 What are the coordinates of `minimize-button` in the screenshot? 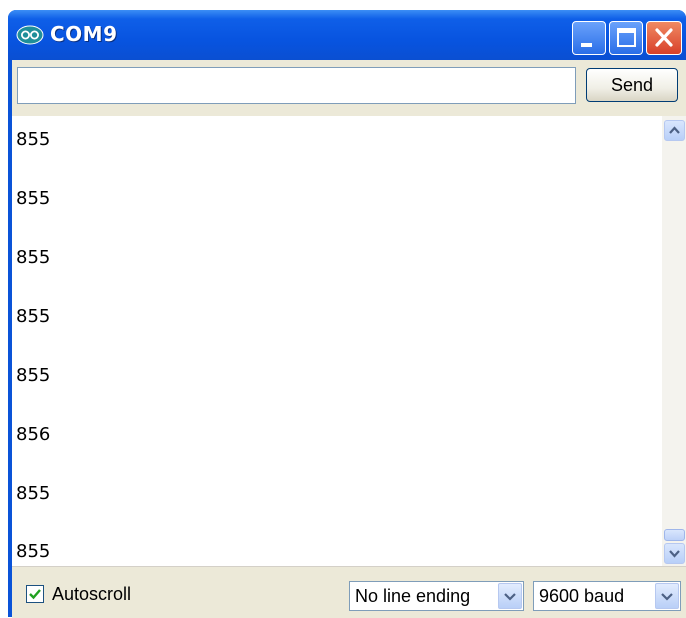 It's located at (589, 38).